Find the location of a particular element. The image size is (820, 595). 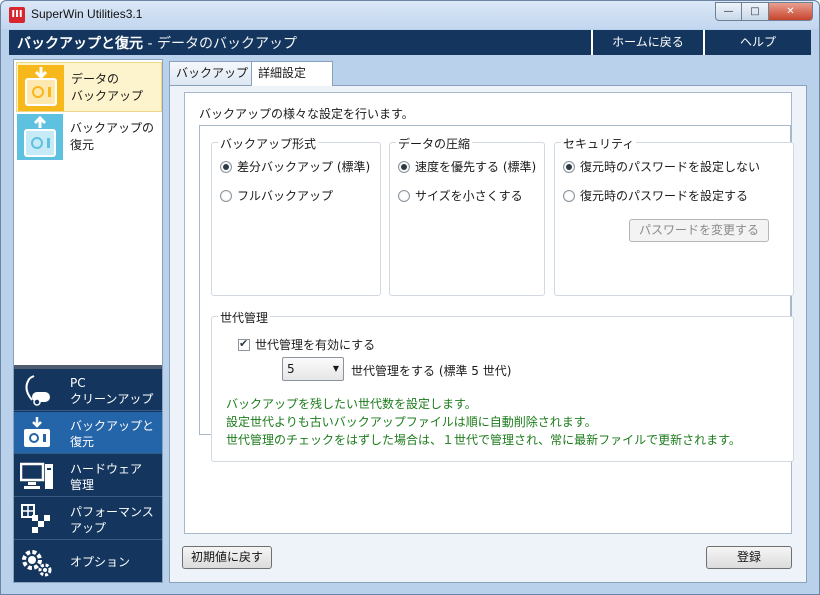

radio-label: 速度を優先する (標準) is located at coordinates (476, 167).